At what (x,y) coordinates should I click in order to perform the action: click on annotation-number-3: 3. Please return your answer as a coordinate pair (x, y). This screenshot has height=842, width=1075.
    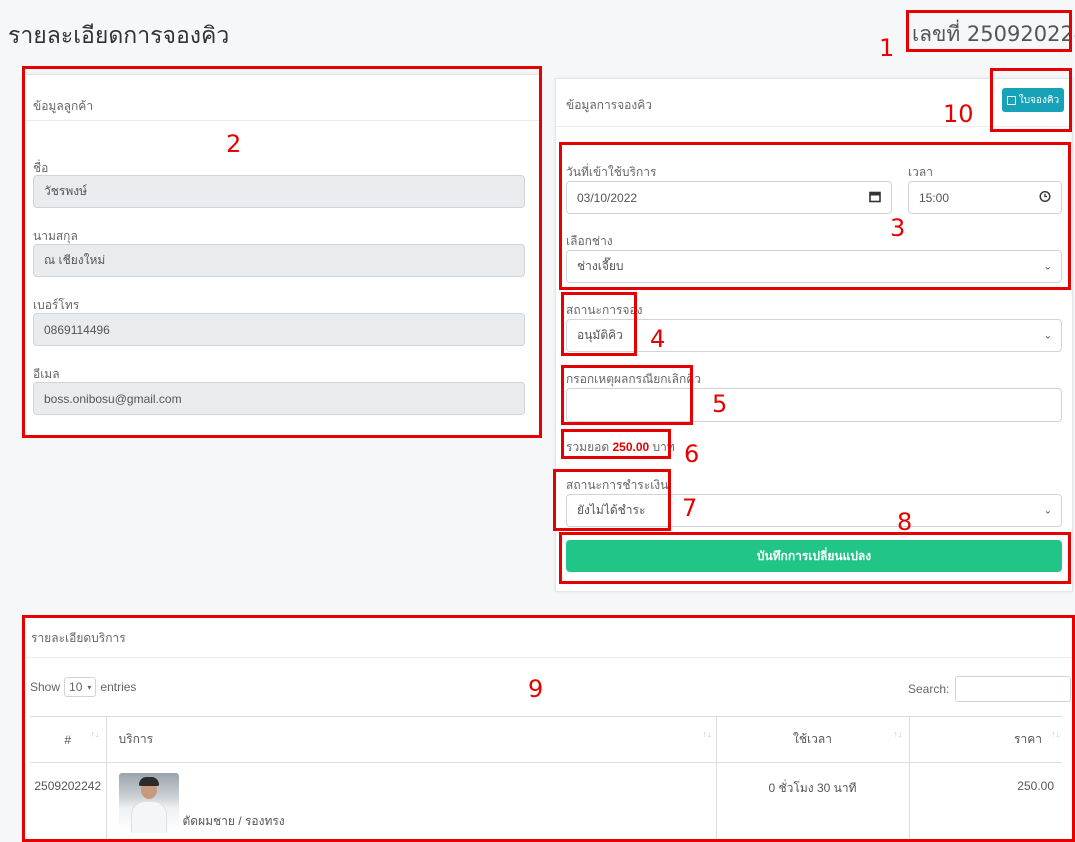
    Looking at the image, I should click on (898, 228).